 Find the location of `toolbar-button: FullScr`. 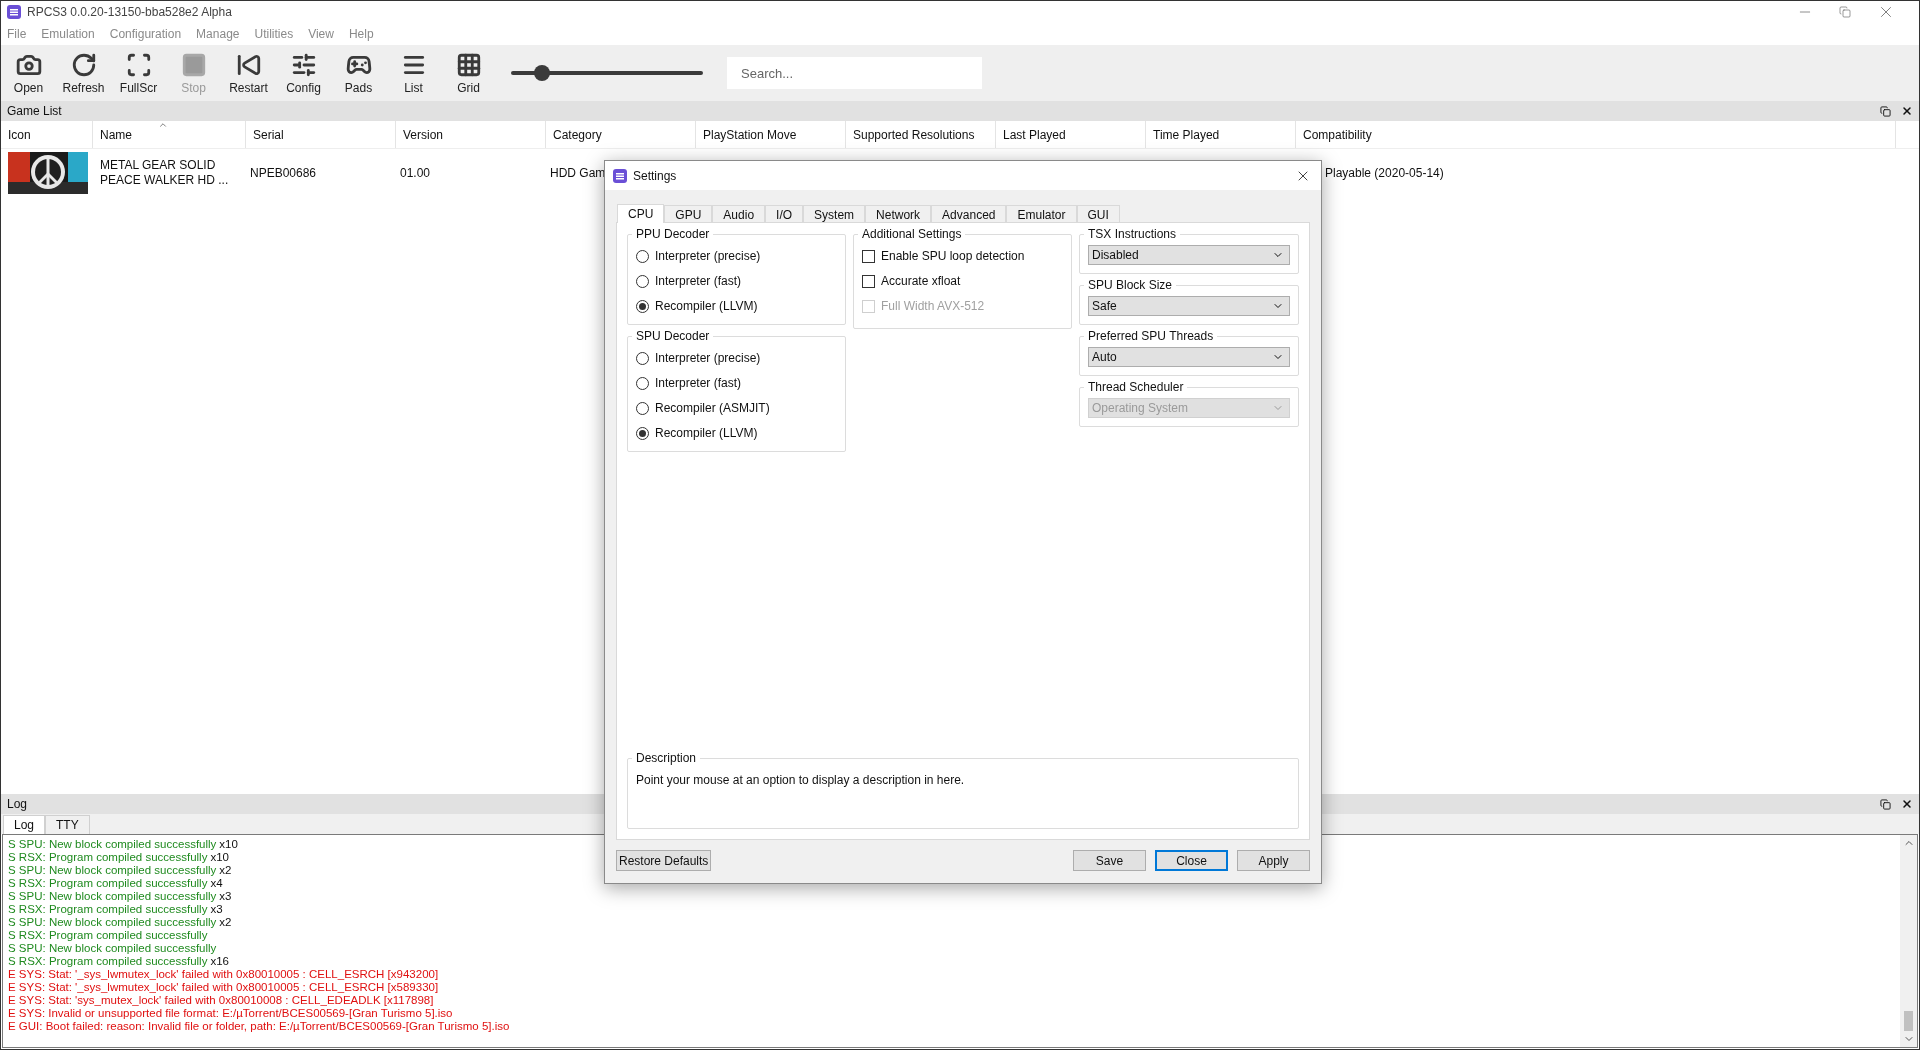

toolbar-button: FullScr is located at coordinates (138, 73).